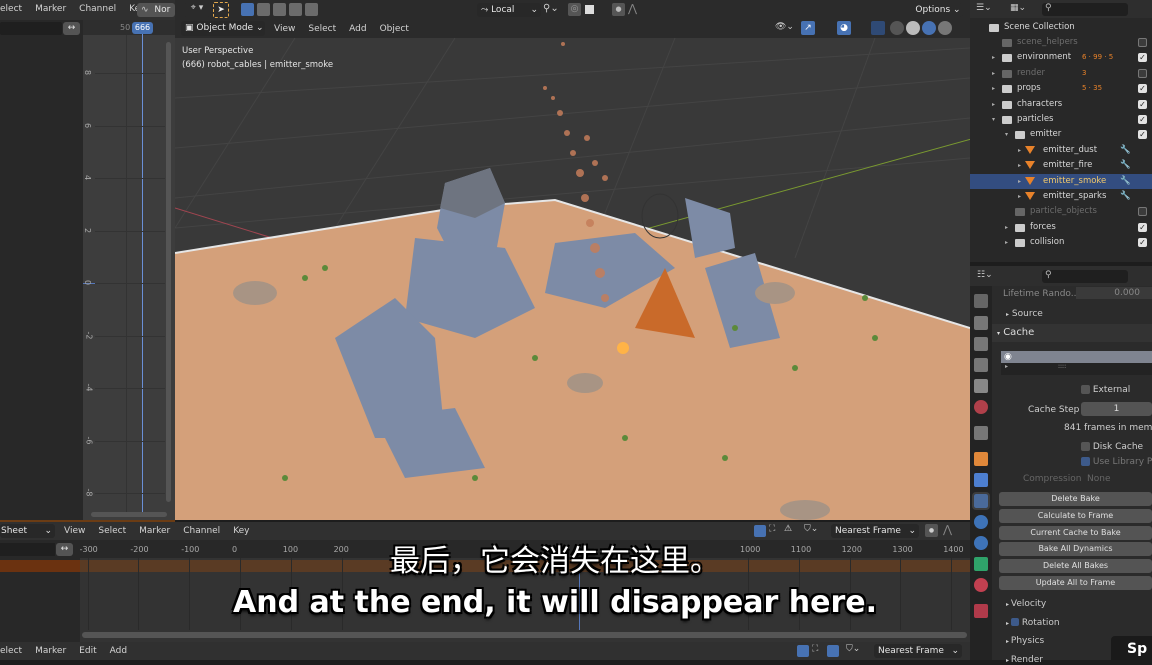 Image resolution: width=1152 pixels, height=665 pixels. I want to click on select-tool-button: ➤, so click(221, 10).